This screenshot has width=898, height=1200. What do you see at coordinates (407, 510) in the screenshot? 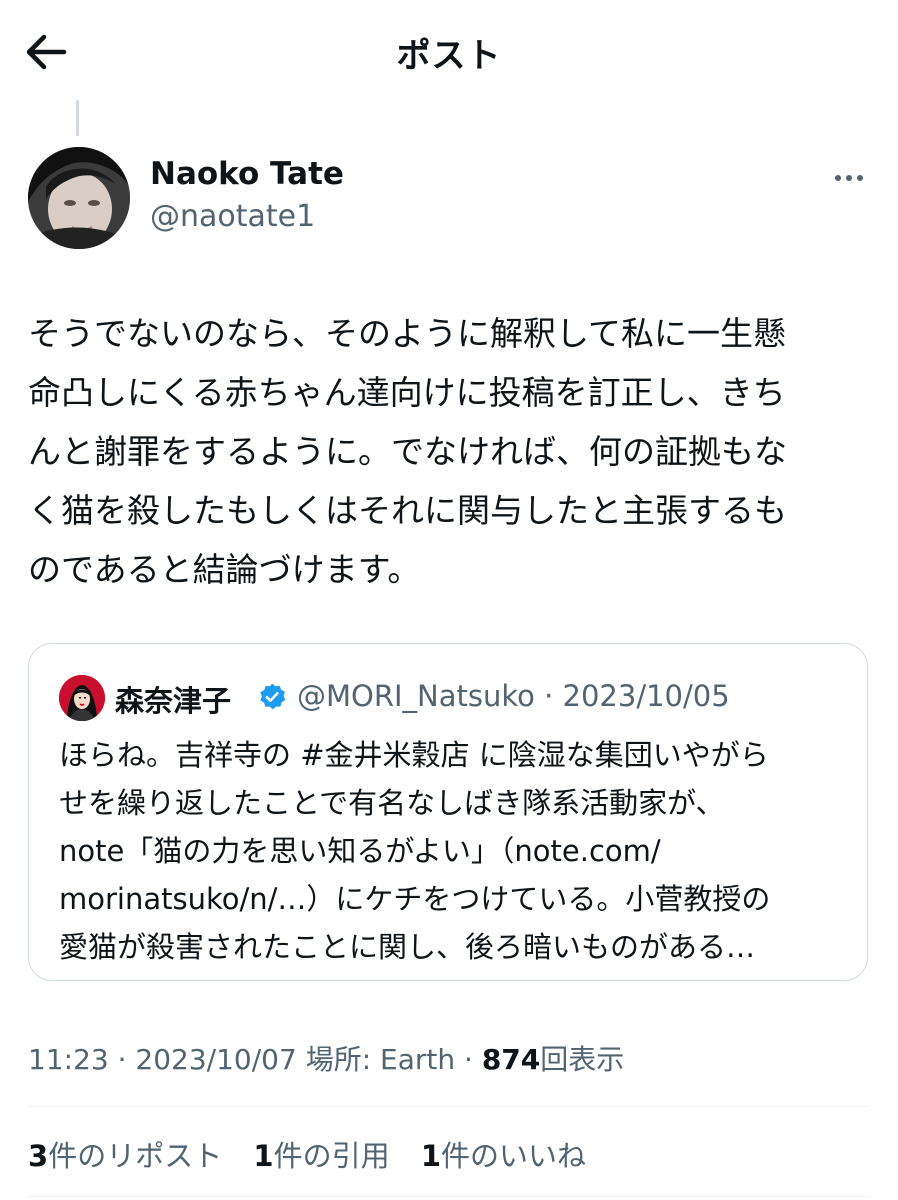
I see `tweet-line: く猫を殺したもしくはそれに関与したと主張するも` at bounding box center [407, 510].